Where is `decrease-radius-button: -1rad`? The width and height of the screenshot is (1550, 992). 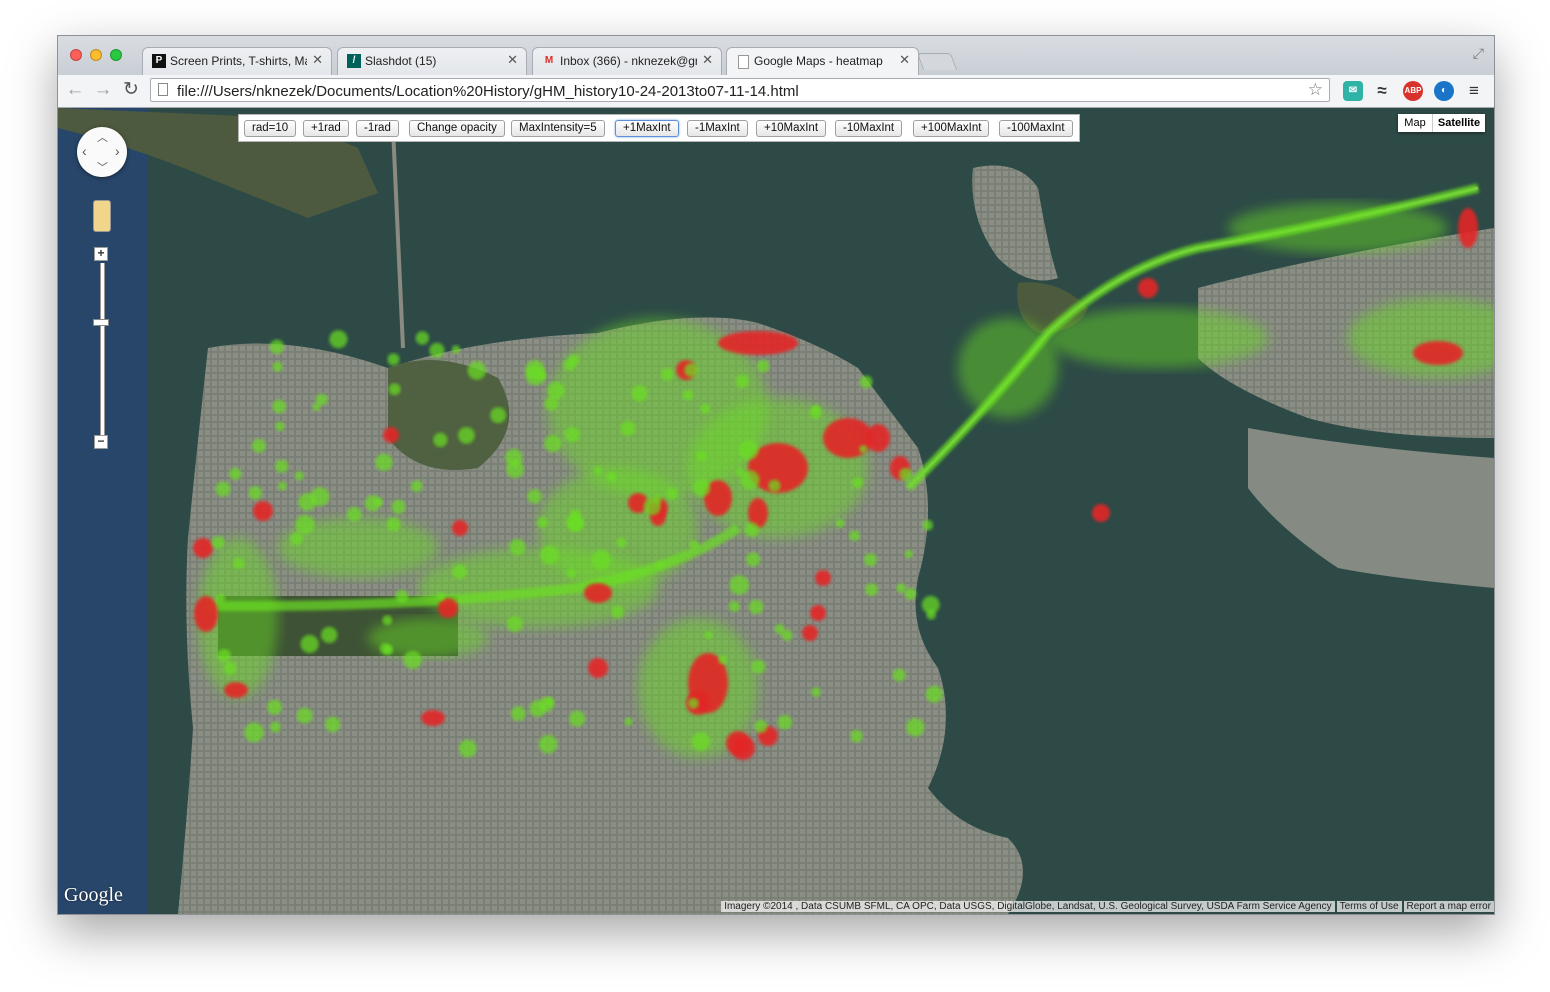
decrease-radius-button: -1rad is located at coordinates (377, 128).